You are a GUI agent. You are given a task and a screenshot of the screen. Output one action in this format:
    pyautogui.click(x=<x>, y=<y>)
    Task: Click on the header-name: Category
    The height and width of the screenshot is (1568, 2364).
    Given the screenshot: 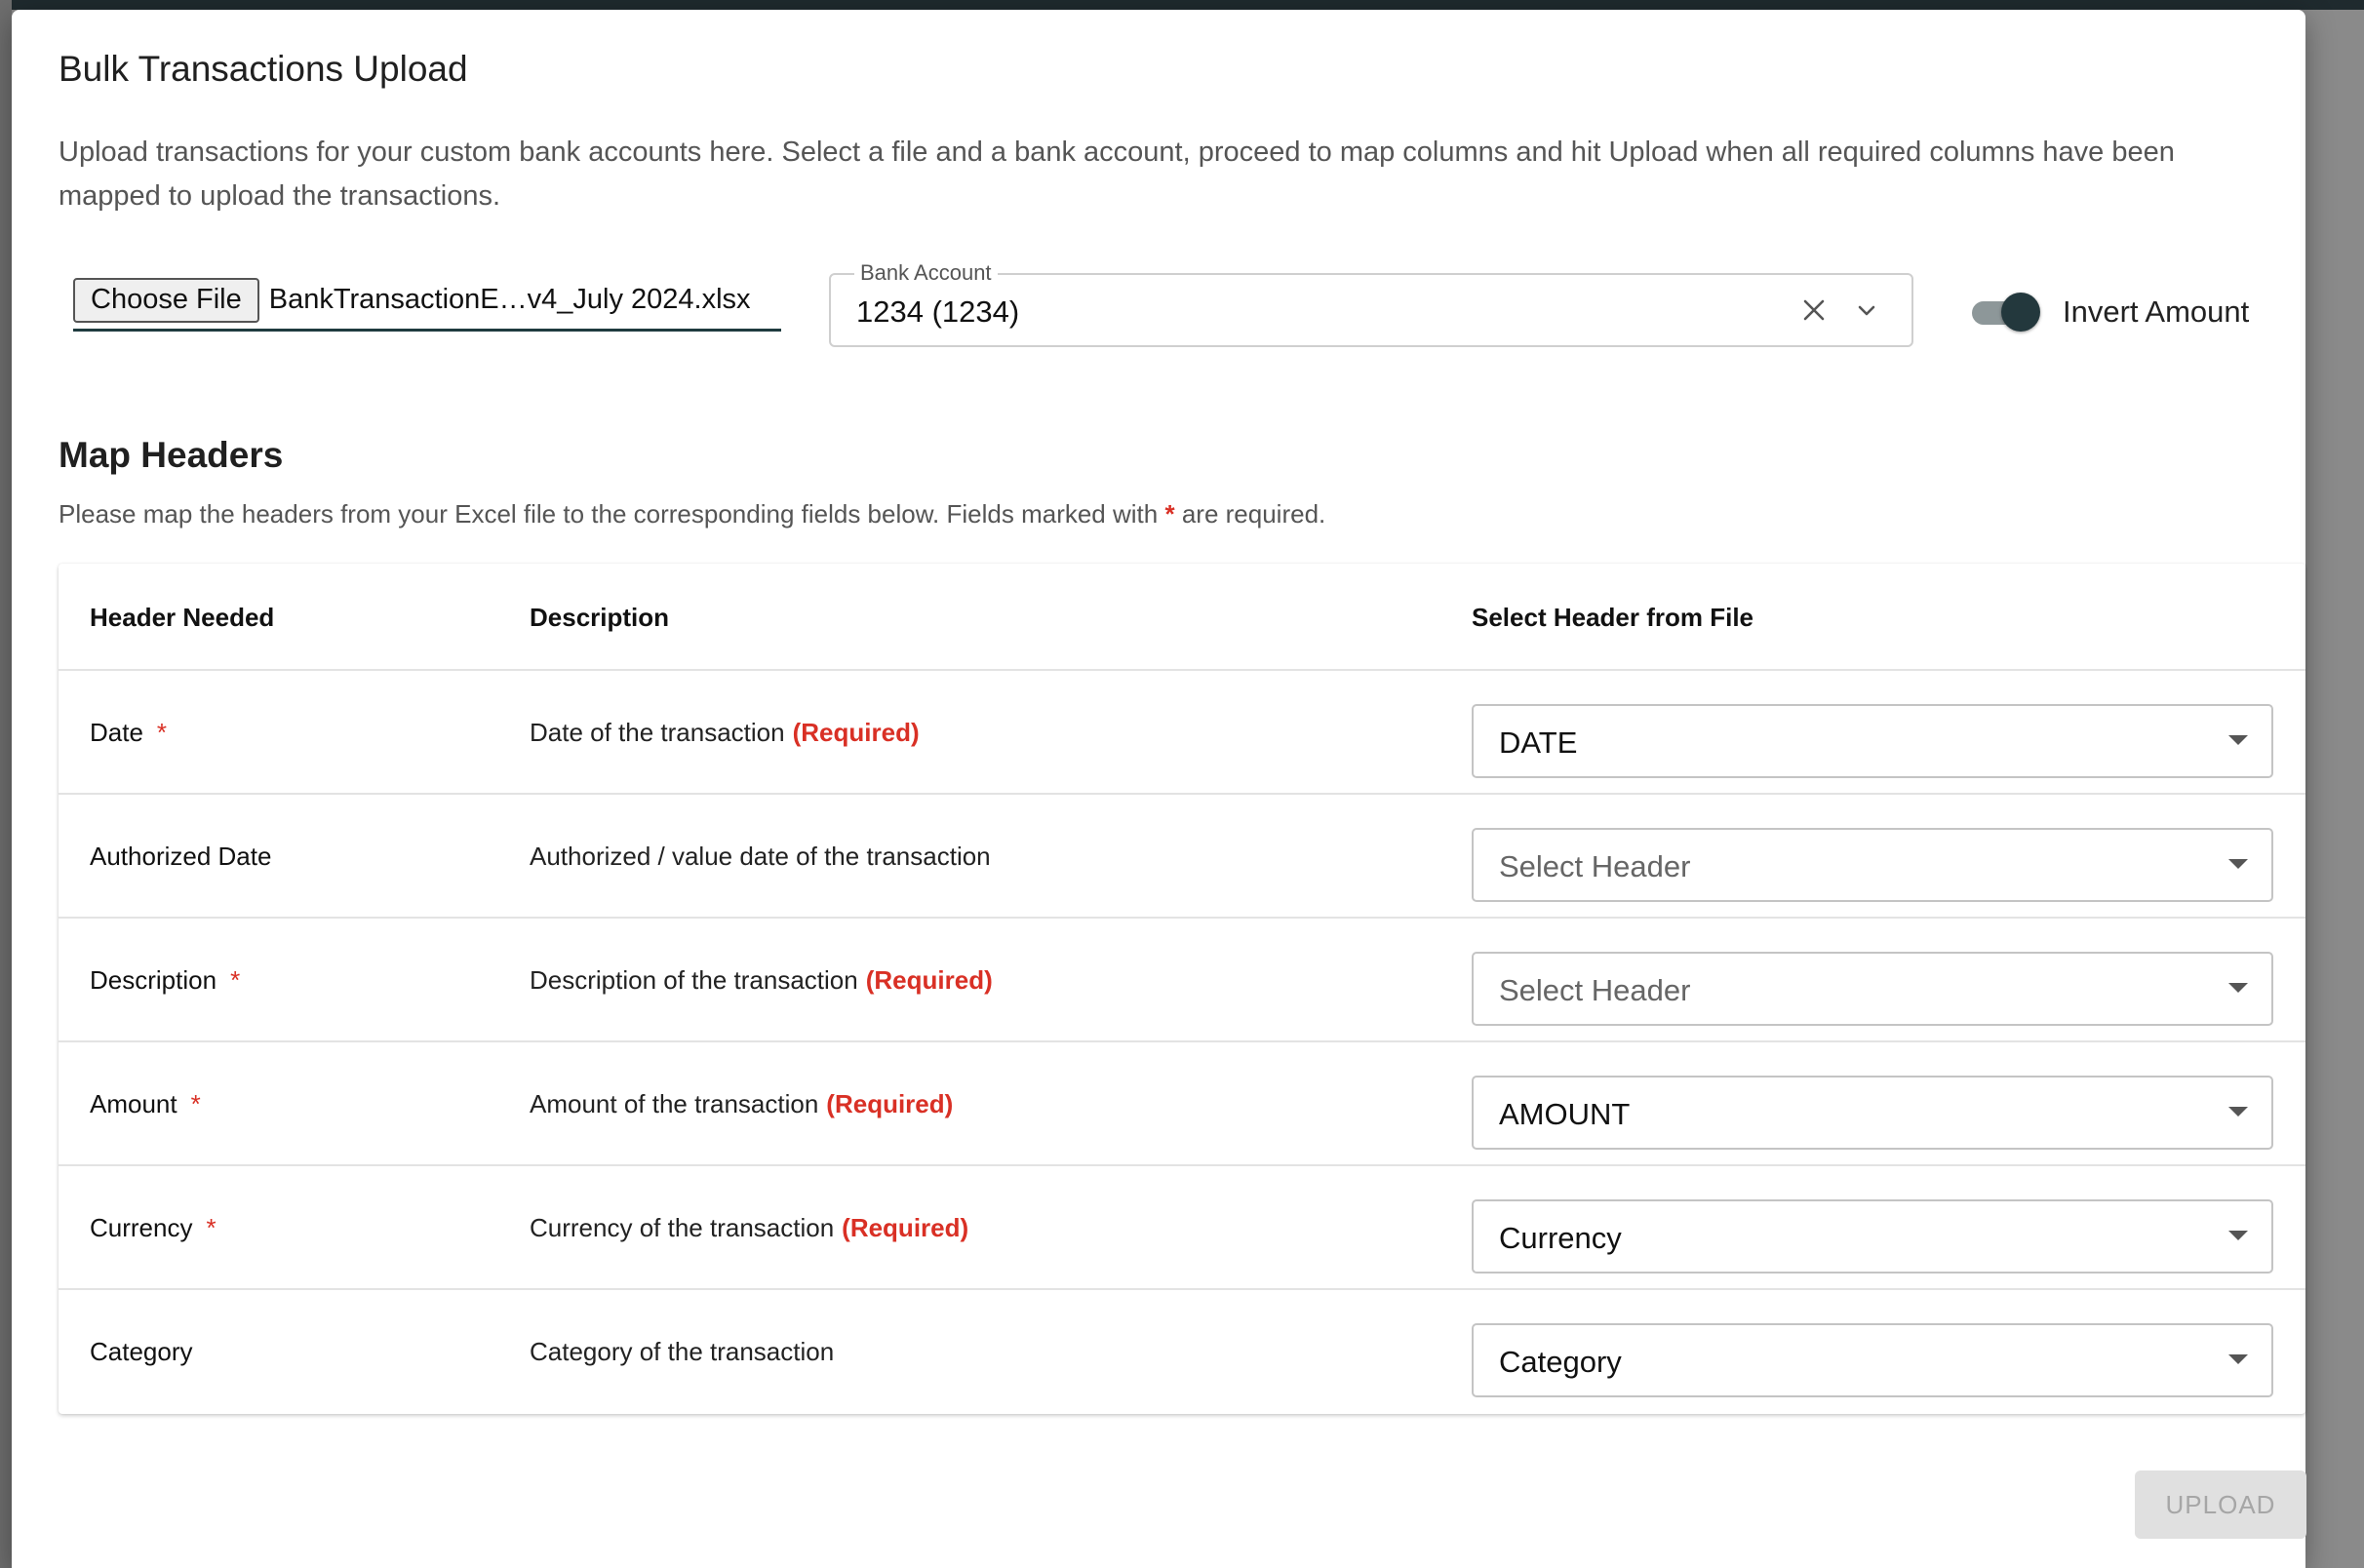 What is the action you would take?
    pyautogui.click(x=141, y=1351)
    